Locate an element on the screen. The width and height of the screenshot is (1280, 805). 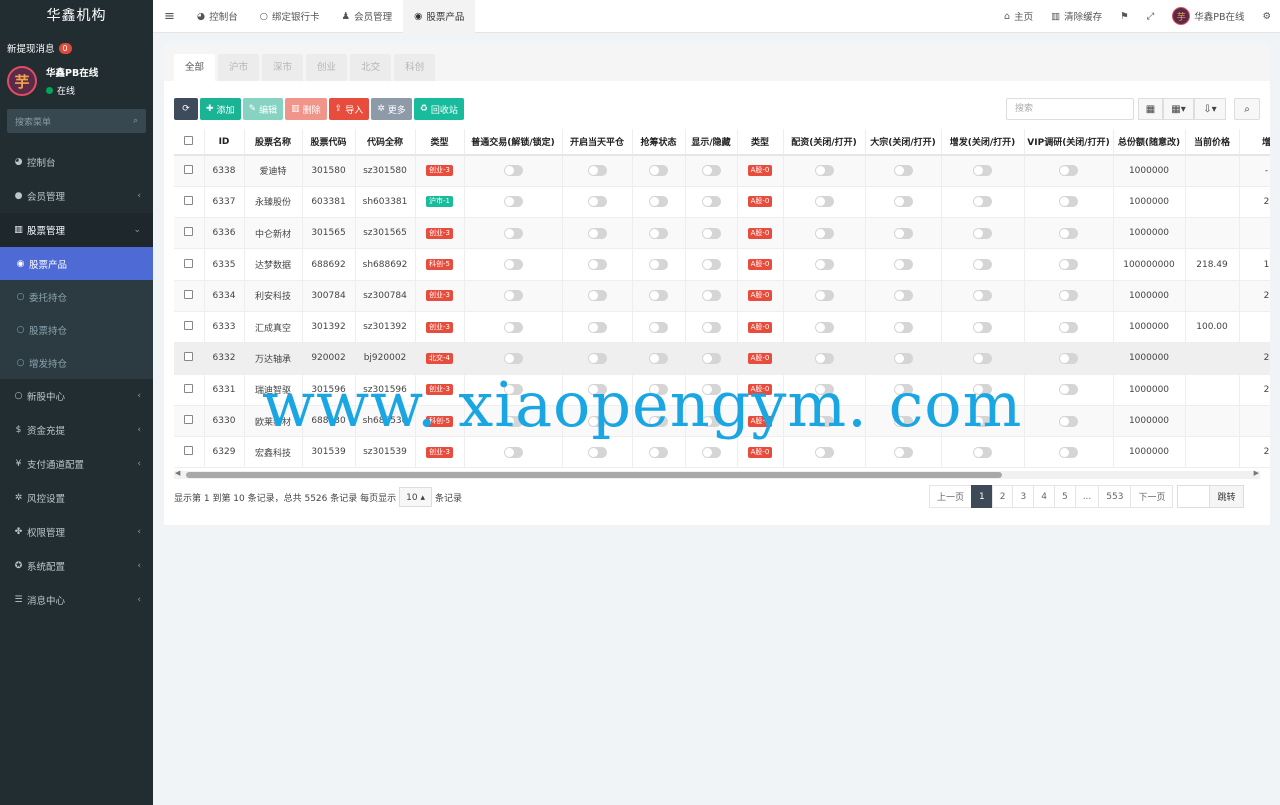
home-link: ⌂ 主页 is located at coordinates (1018, 16).